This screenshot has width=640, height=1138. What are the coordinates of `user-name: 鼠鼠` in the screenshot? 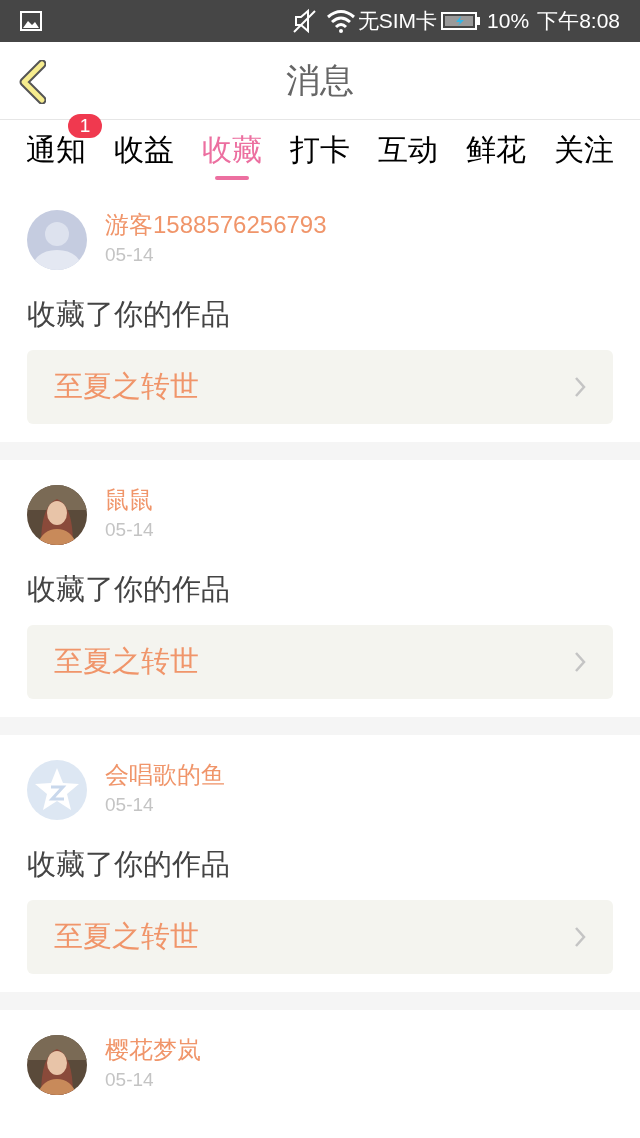 It's located at (129, 500).